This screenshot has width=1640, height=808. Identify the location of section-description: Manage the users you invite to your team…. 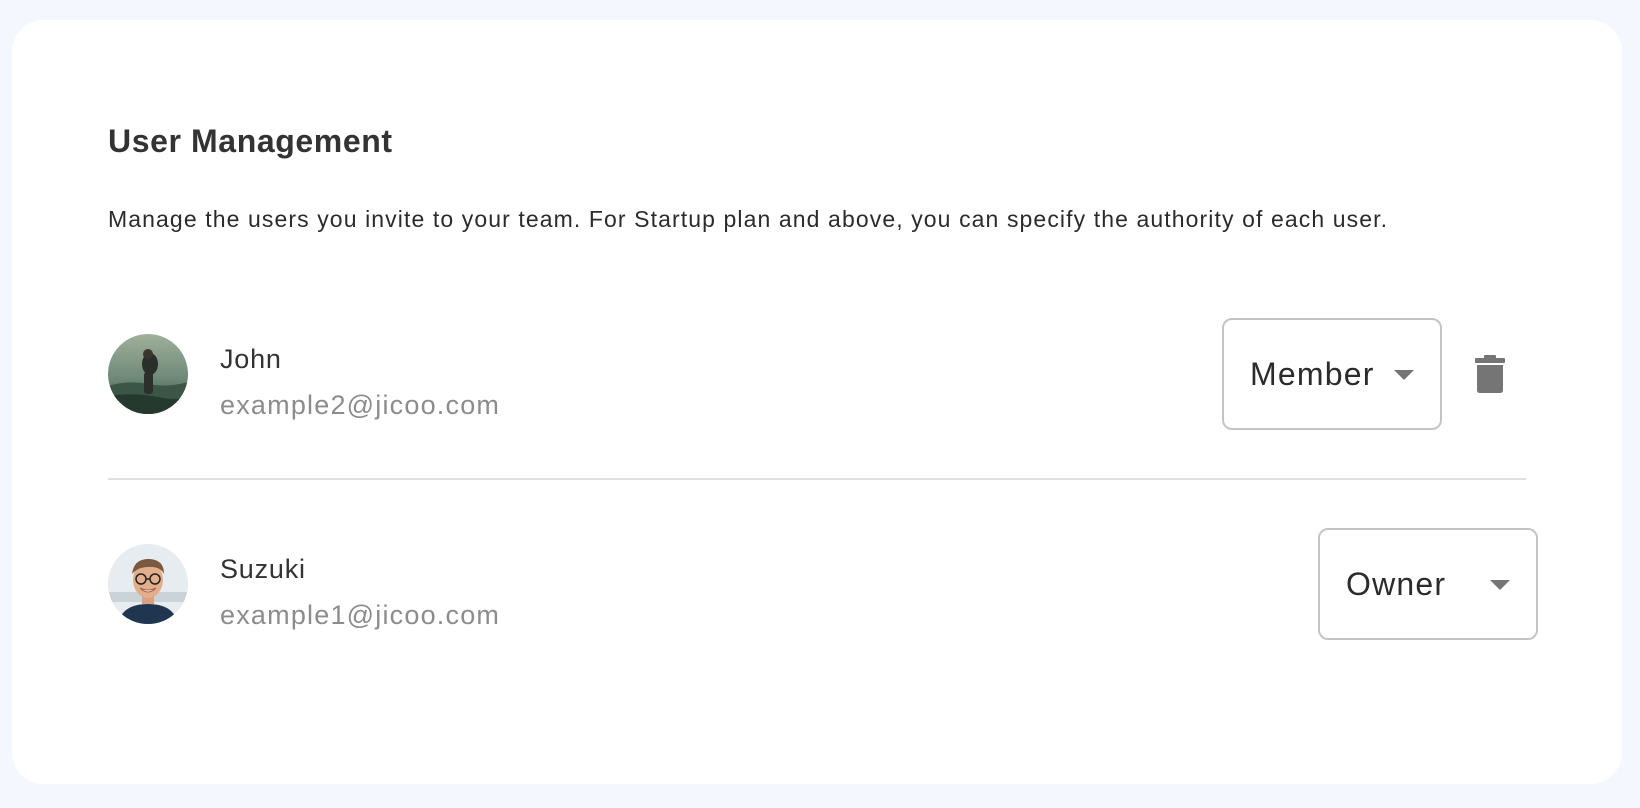
(748, 219).